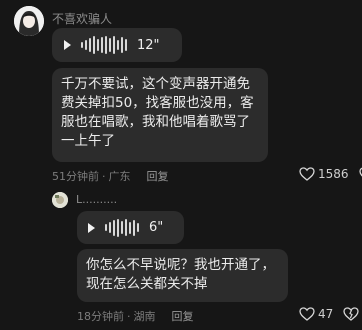 The image size is (362, 330). I want to click on reply-text: 你怎么不早说呢？我也开通了，现在怎么关都关不掉, so click(182, 275).